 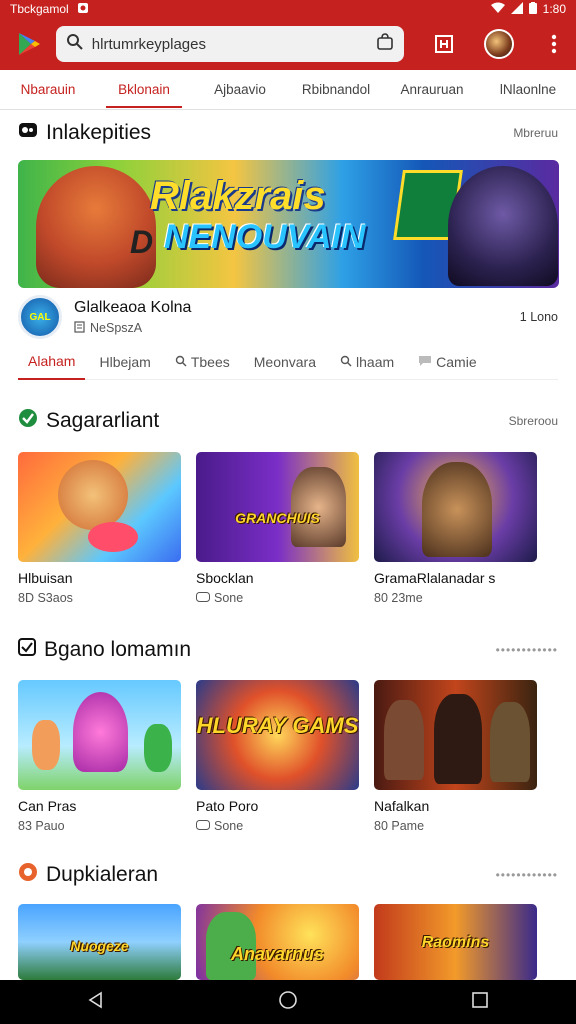 What do you see at coordinates (102, 874) in the screenshot?
I see `section-3-title: Dupkialeran` at bounding box center [102, 874].